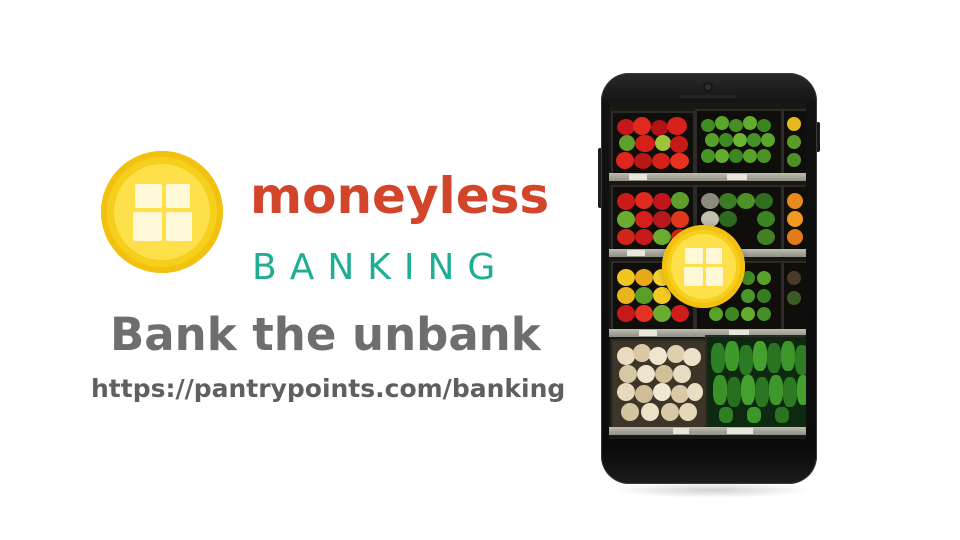  Describe the element at coordinates (739, 142) in the screenshot. I see `crate-limes` at that location.